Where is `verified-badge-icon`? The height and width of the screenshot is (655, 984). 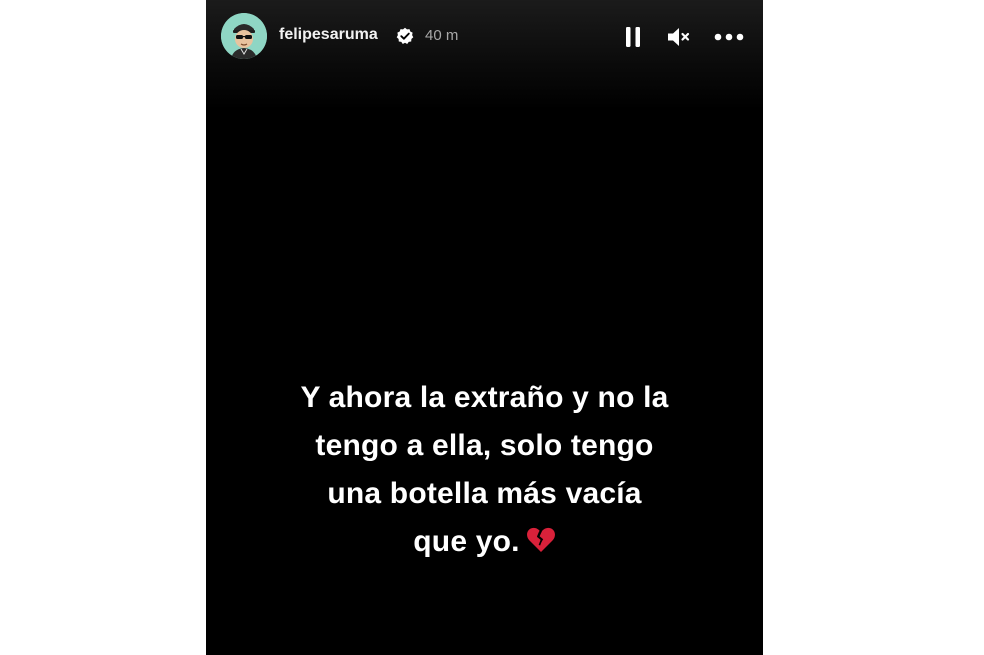 verified-badge-icon is located at coordinates (405, 35).